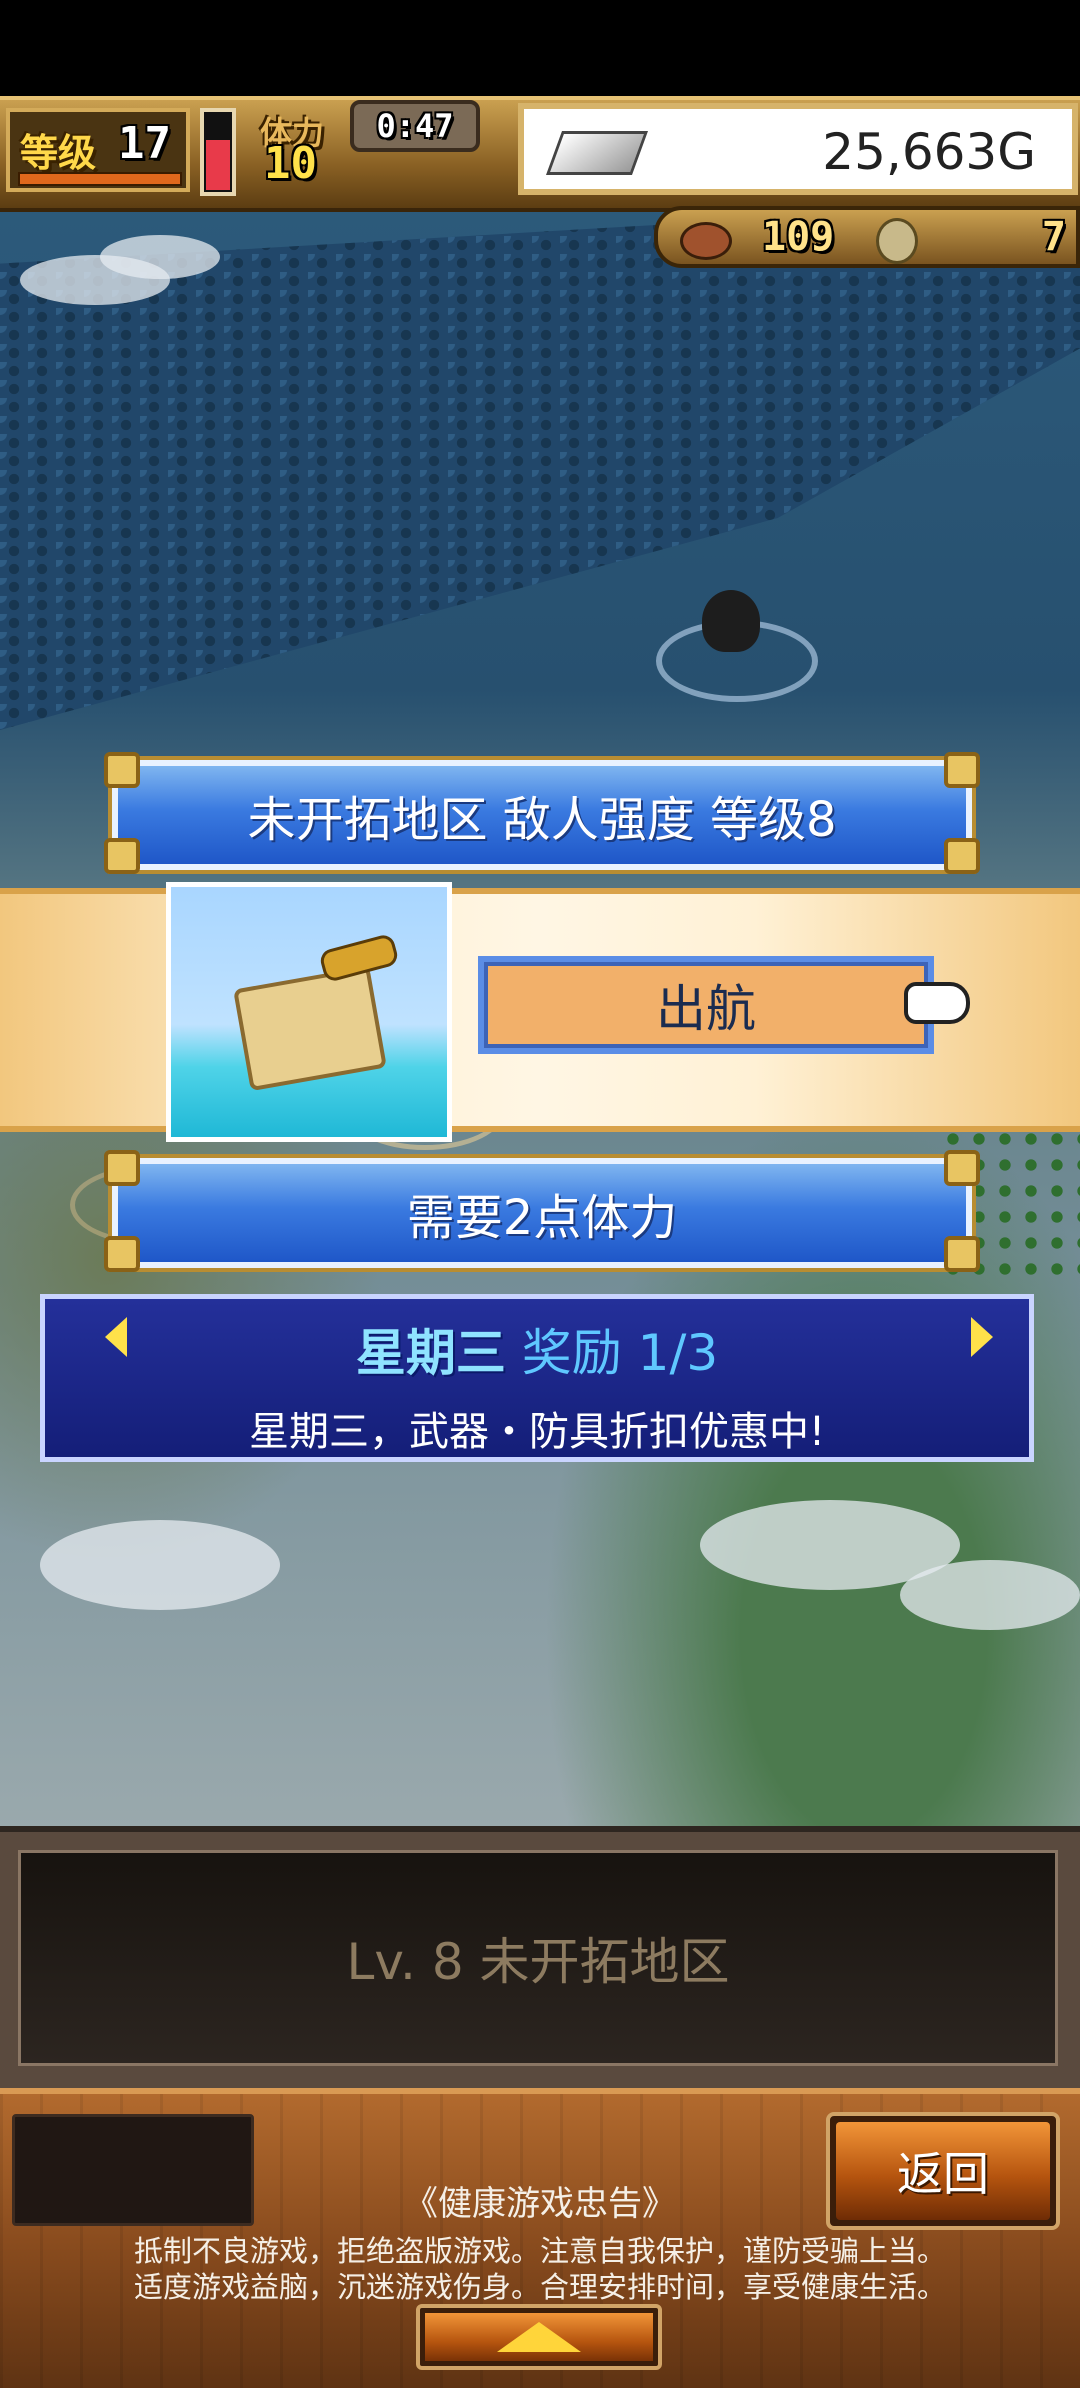  I want to click on enemy-ship-icon, so click(731, 621).